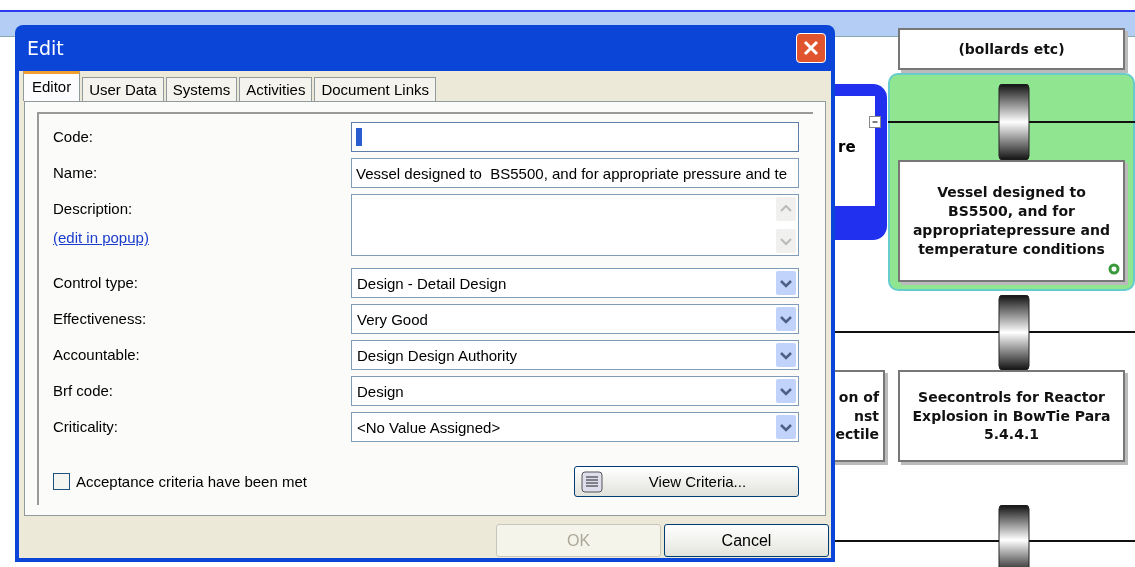 The height and width of the screenshot is (567, 1135). Describe the element at coordinates (1011, 221) in the screenshot. I see `diagram-card: Vessel designed to BS5500, and for appropriatepressure and temperature conditions` at that location.